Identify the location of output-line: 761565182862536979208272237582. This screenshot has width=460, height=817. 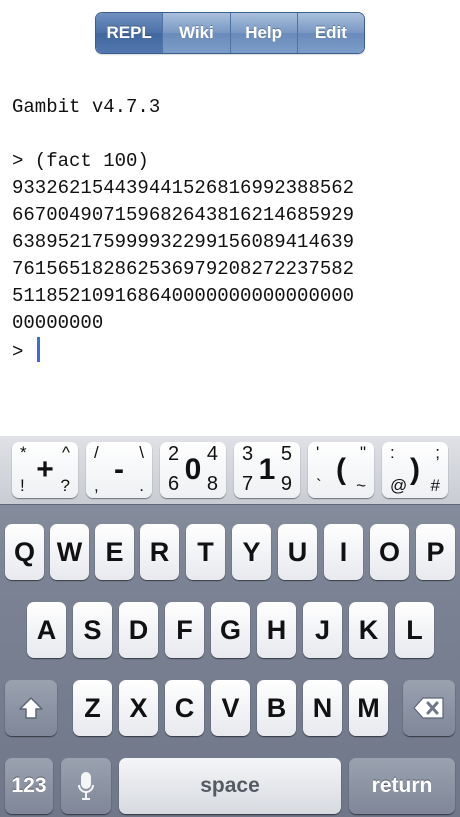
(183, 269).